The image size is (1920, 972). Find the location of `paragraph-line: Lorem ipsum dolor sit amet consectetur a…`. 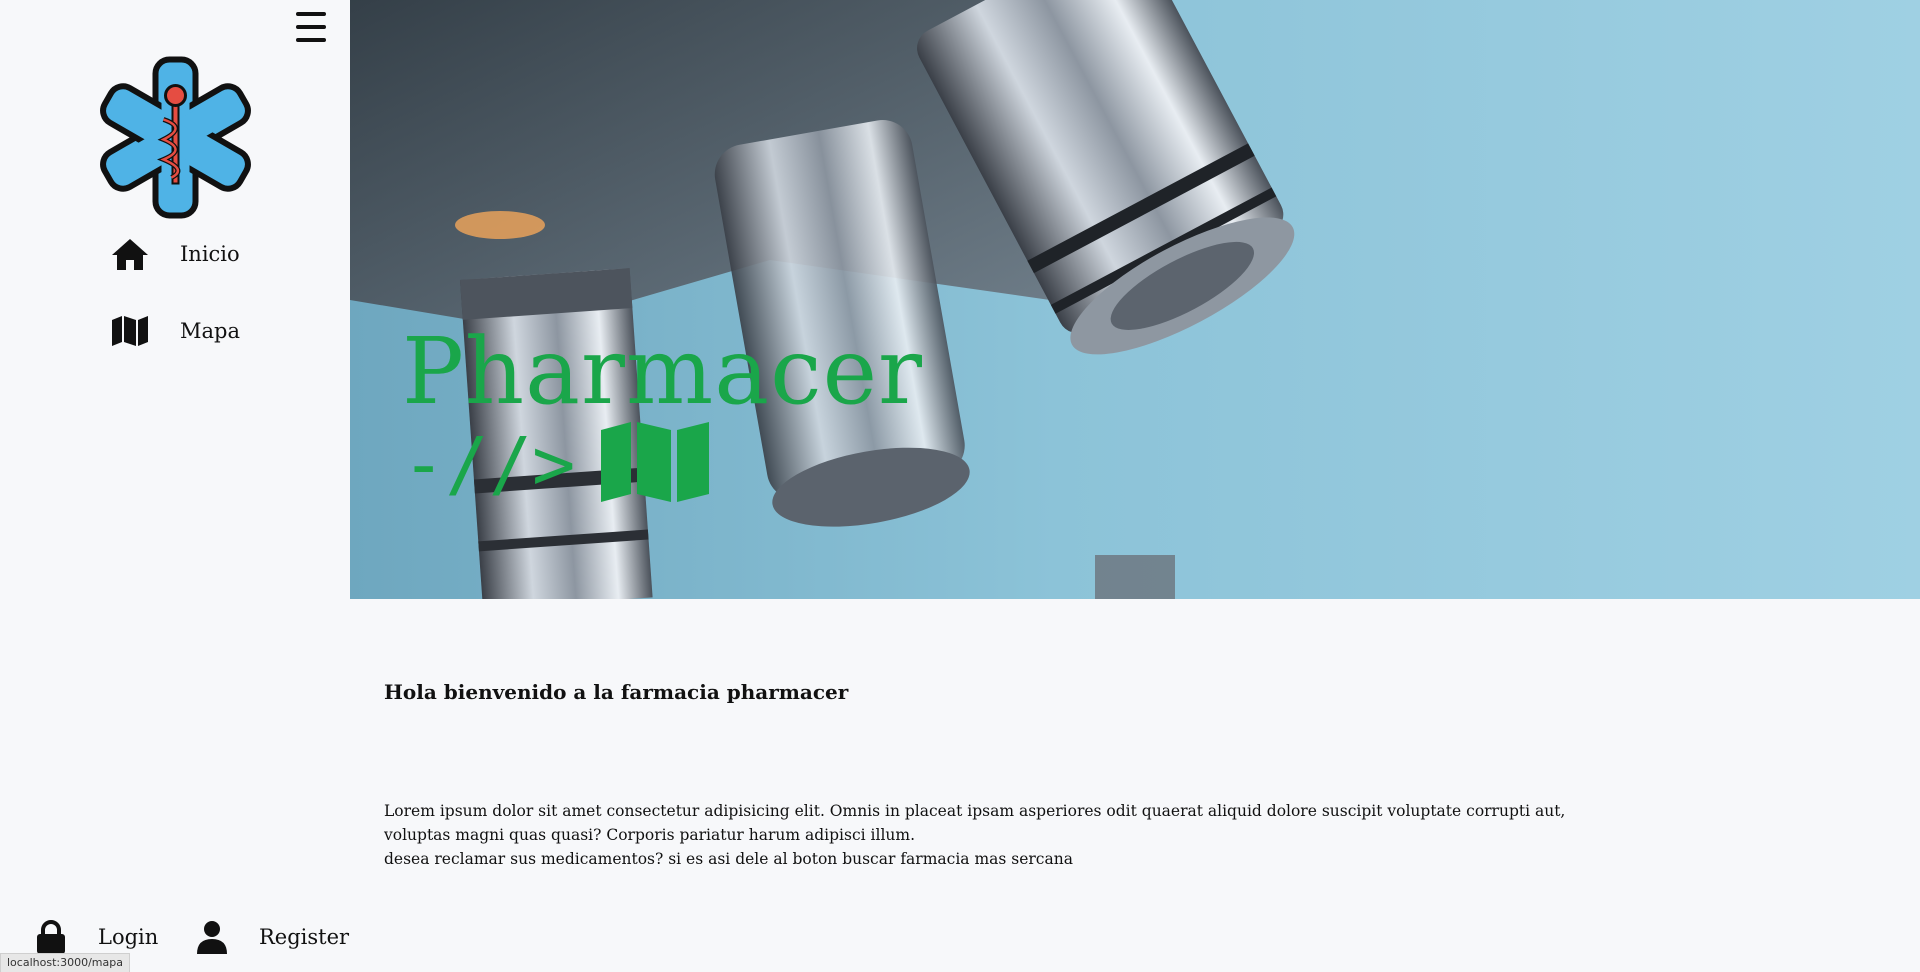

paragraph-line: Lorem ipsum dolor sit amet consectetur a… is located at coordinates (975, 811).